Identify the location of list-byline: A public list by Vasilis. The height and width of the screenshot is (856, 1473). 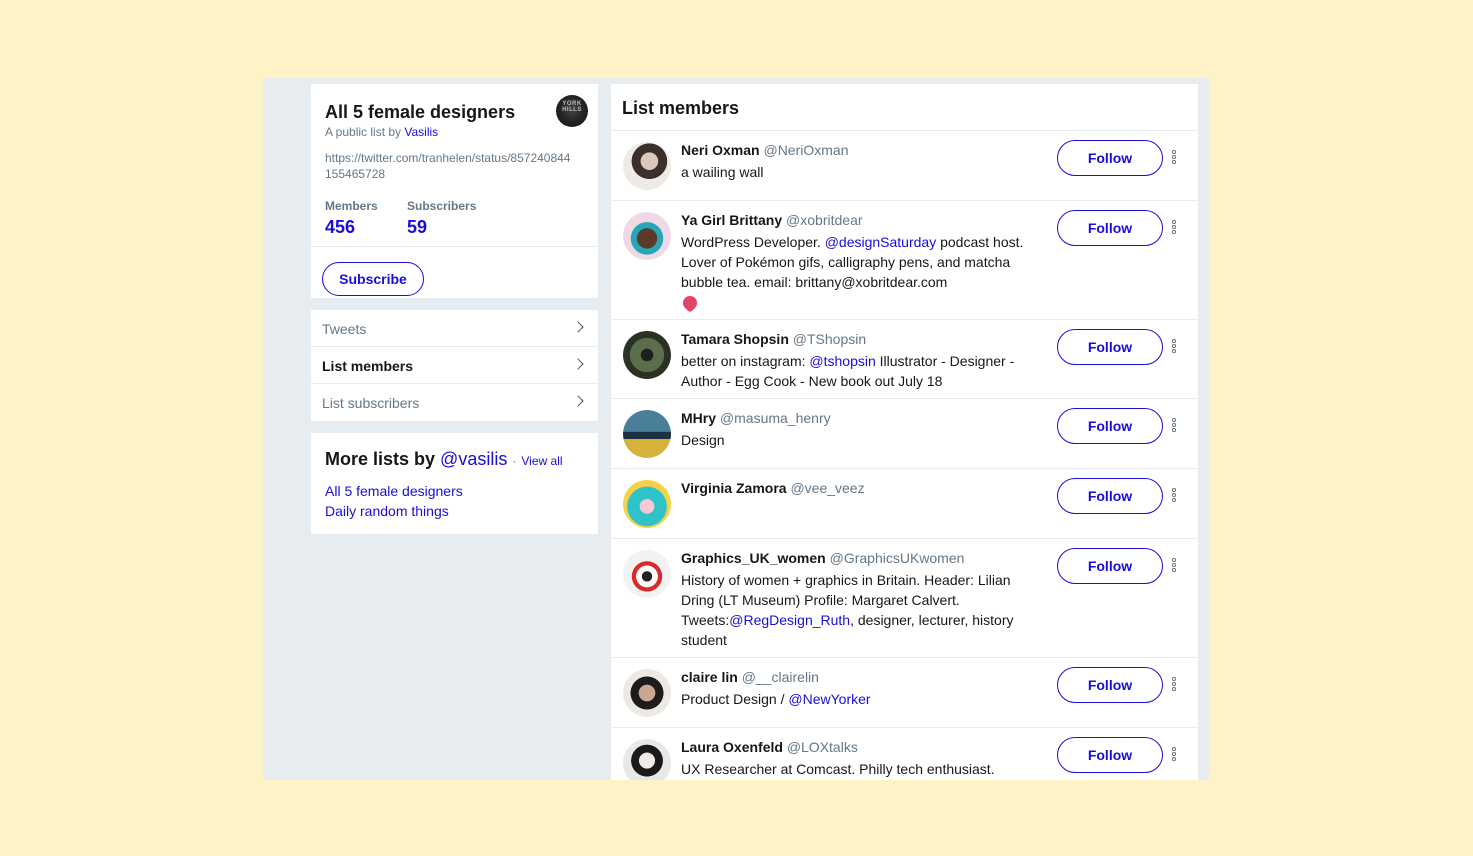
(382, 132).